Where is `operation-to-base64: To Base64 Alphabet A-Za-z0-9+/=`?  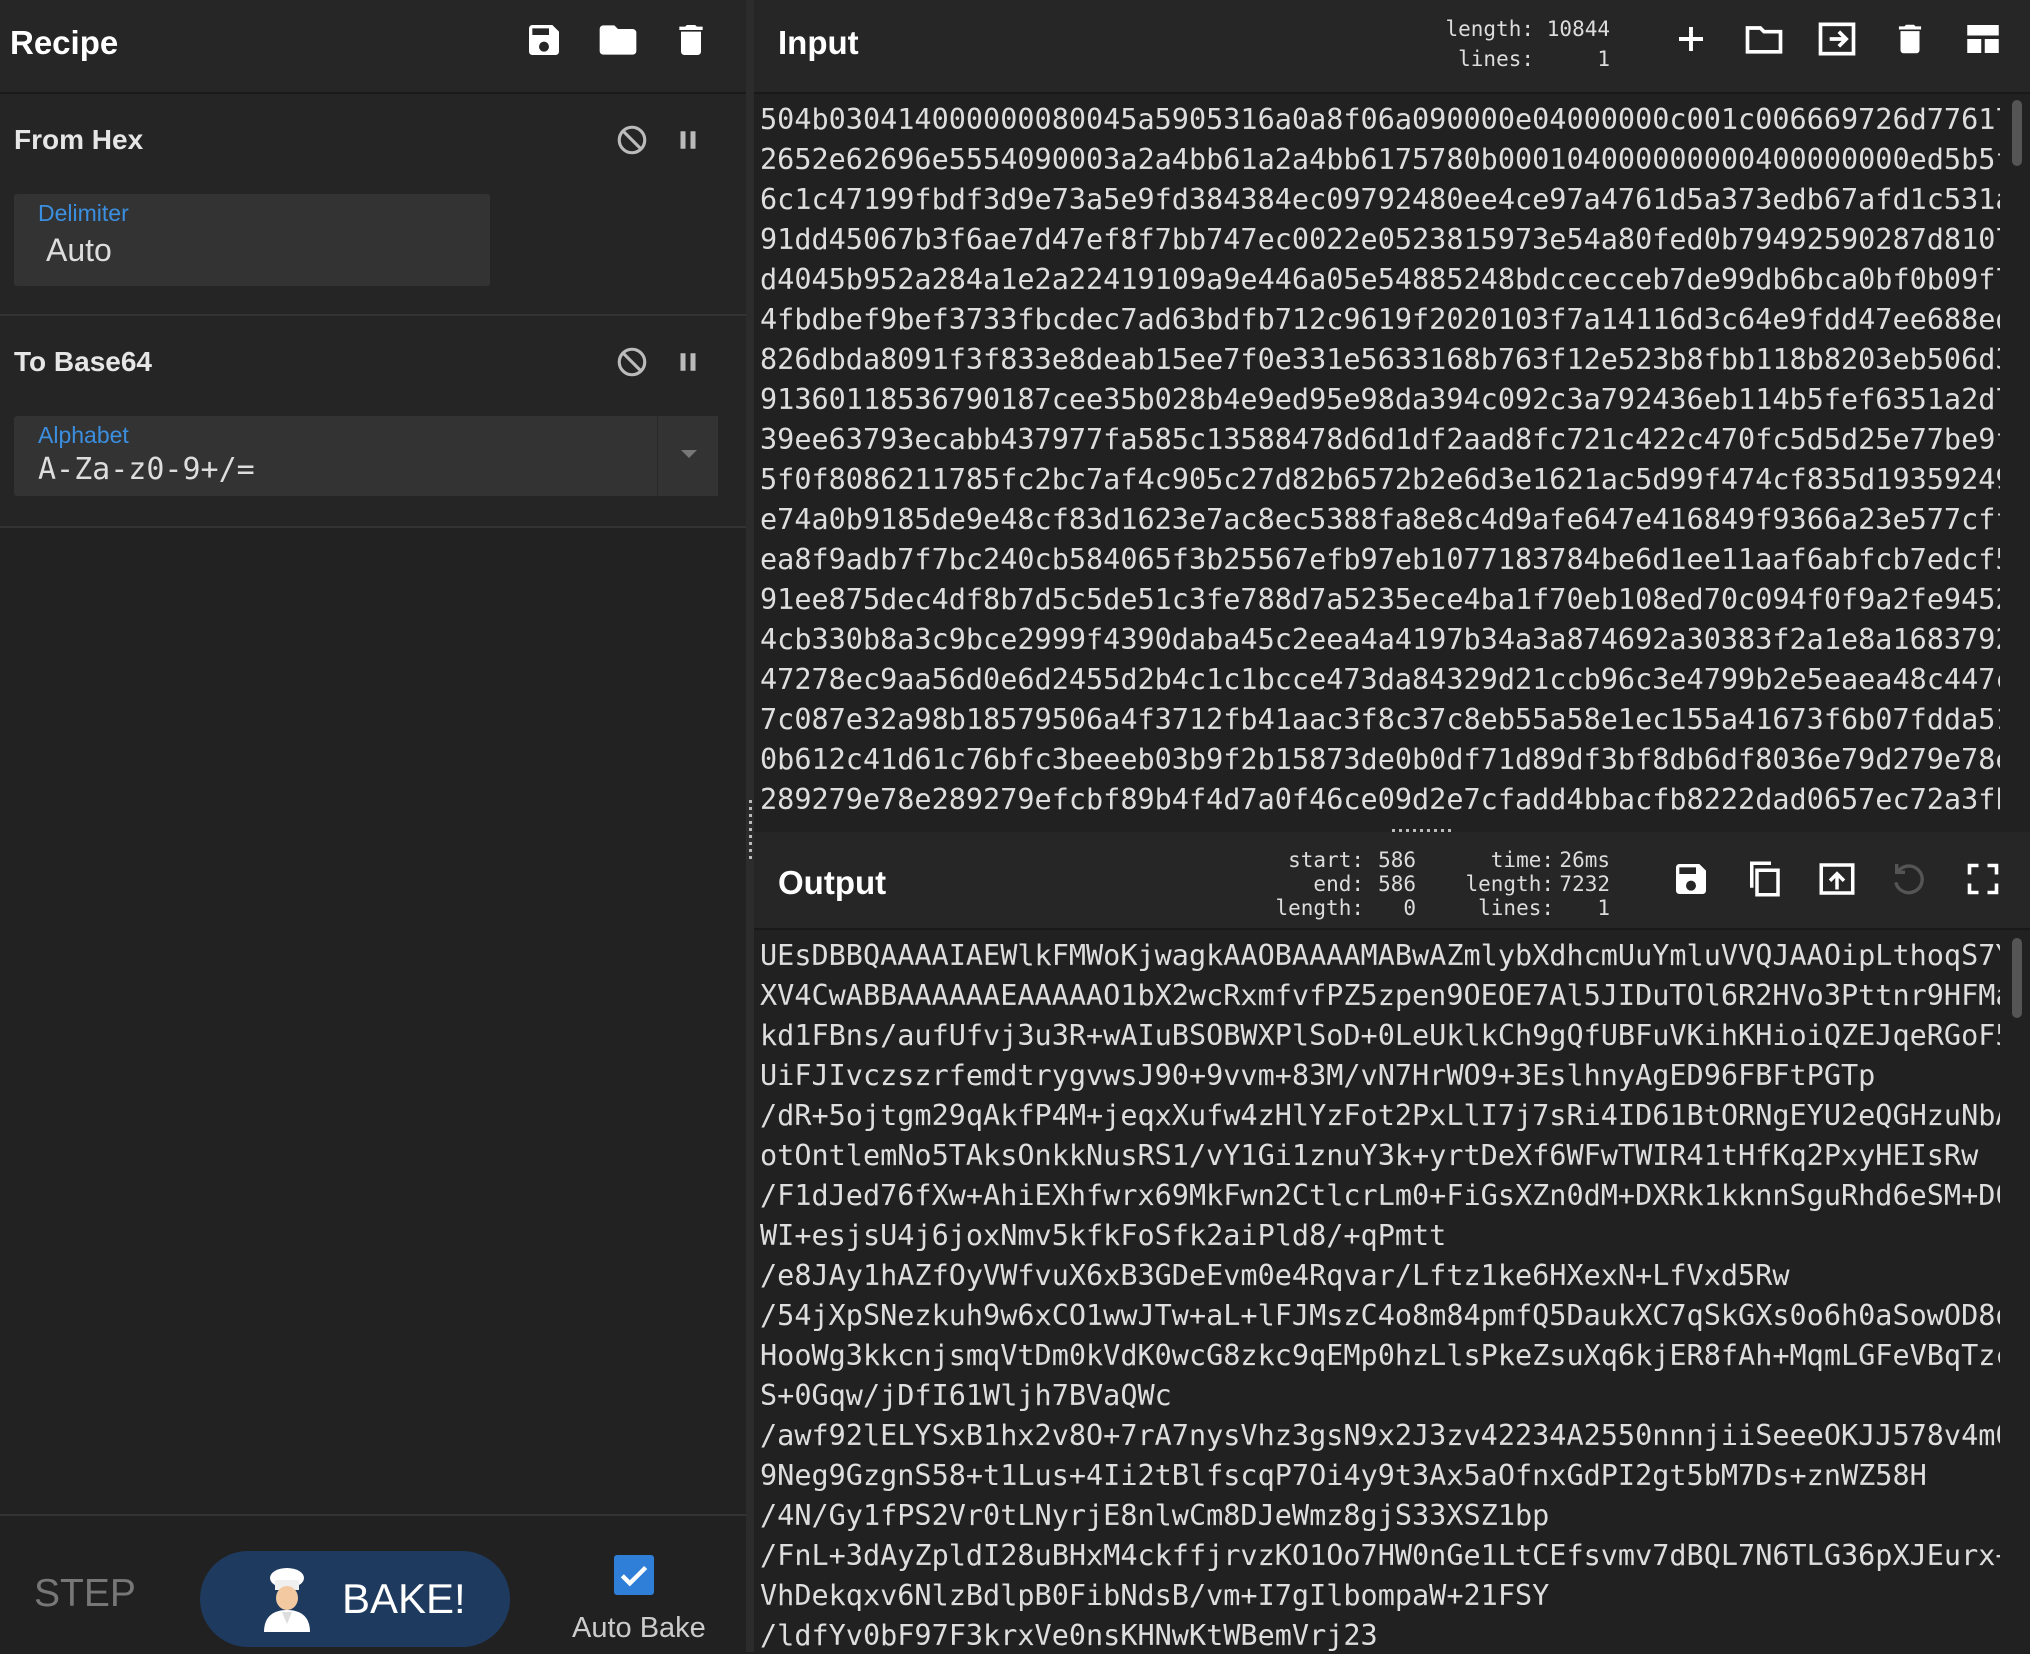 operation-to-base64: To Base64 Alphabet A-Za-z0-9+/= is located at coordinates (373, 422).